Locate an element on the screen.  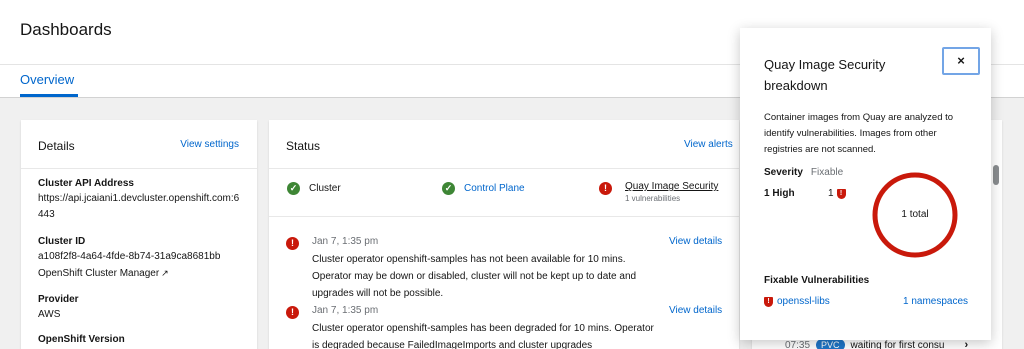
activity-text: waiting for first consu is located at coordinates (897, 344).